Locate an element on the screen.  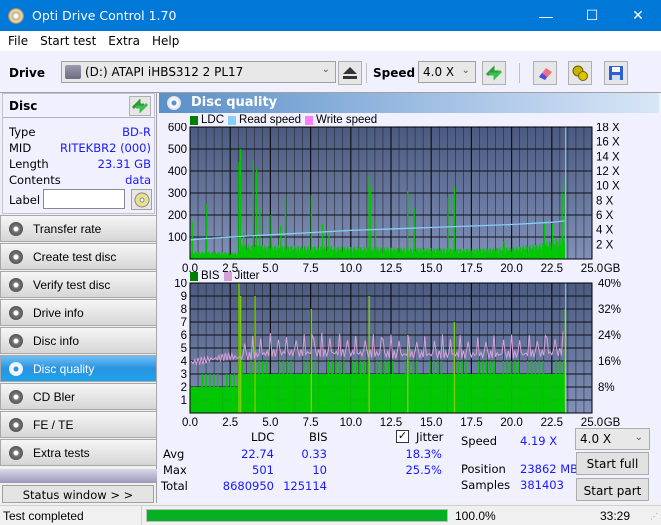
menu-start-test: Start test is located at coordinates (68, 41).